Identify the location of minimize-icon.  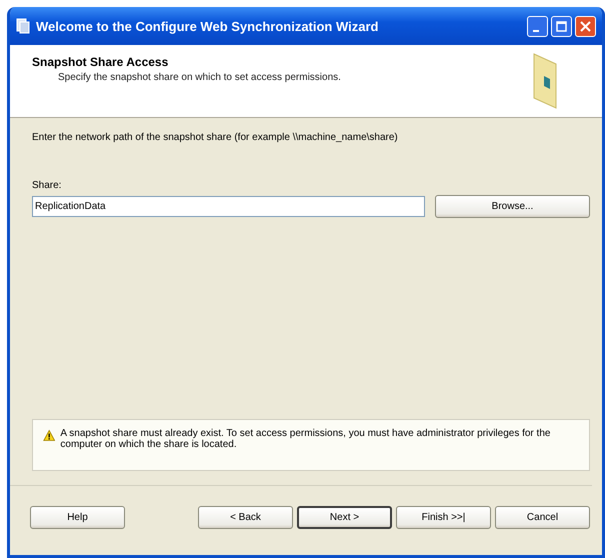
(535, 31).